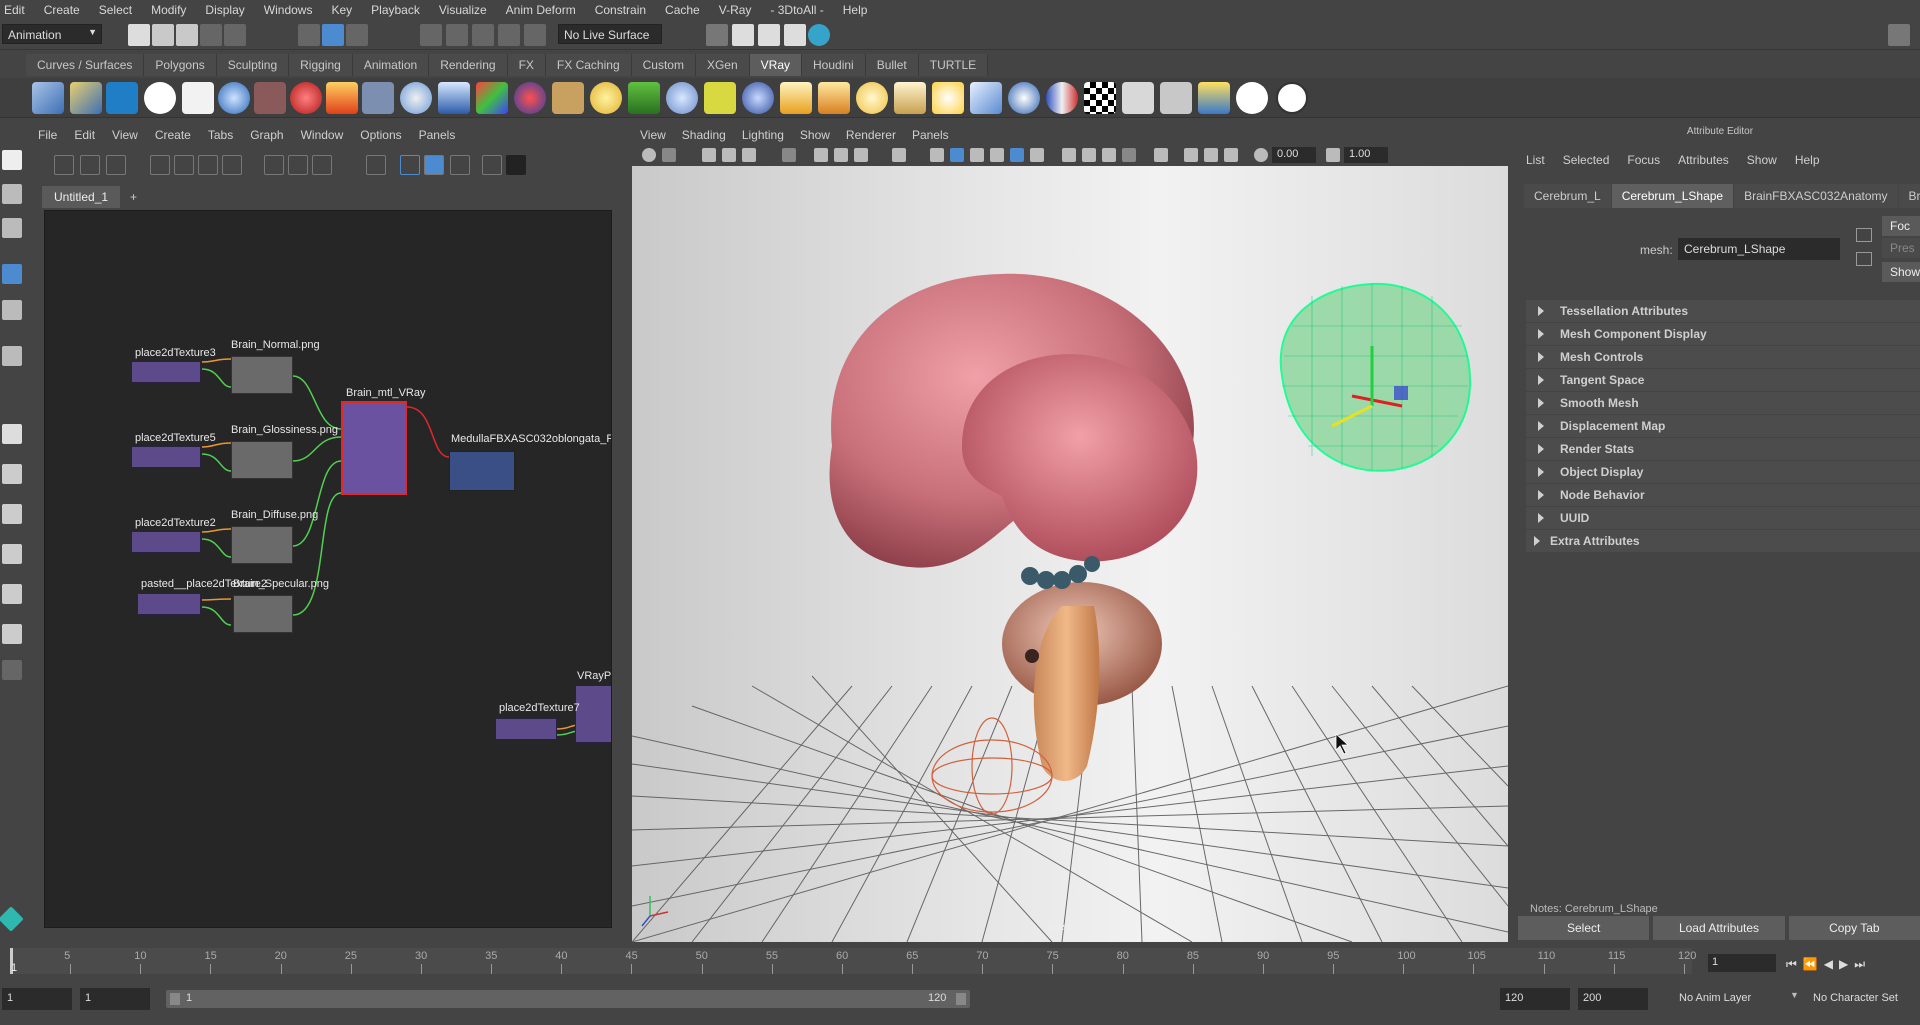  Describe the element at coordinates (872, 98) in the screenshot. I see `vray-omni-light-icon` at that location.